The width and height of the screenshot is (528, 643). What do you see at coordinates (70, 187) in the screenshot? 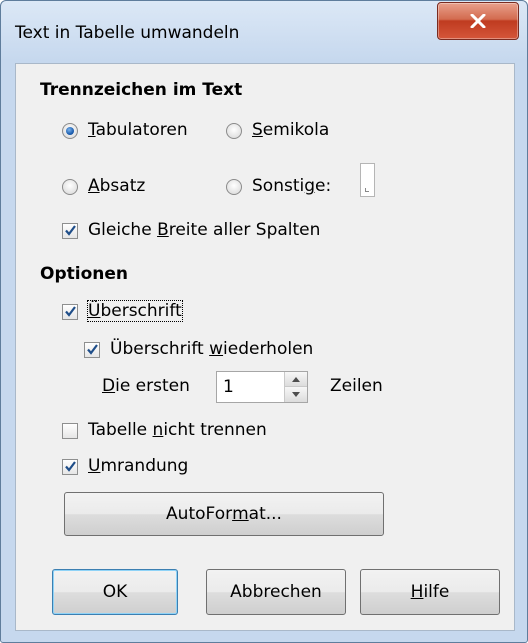
I see `paragraph-radio` at bounding box center [70, 187].